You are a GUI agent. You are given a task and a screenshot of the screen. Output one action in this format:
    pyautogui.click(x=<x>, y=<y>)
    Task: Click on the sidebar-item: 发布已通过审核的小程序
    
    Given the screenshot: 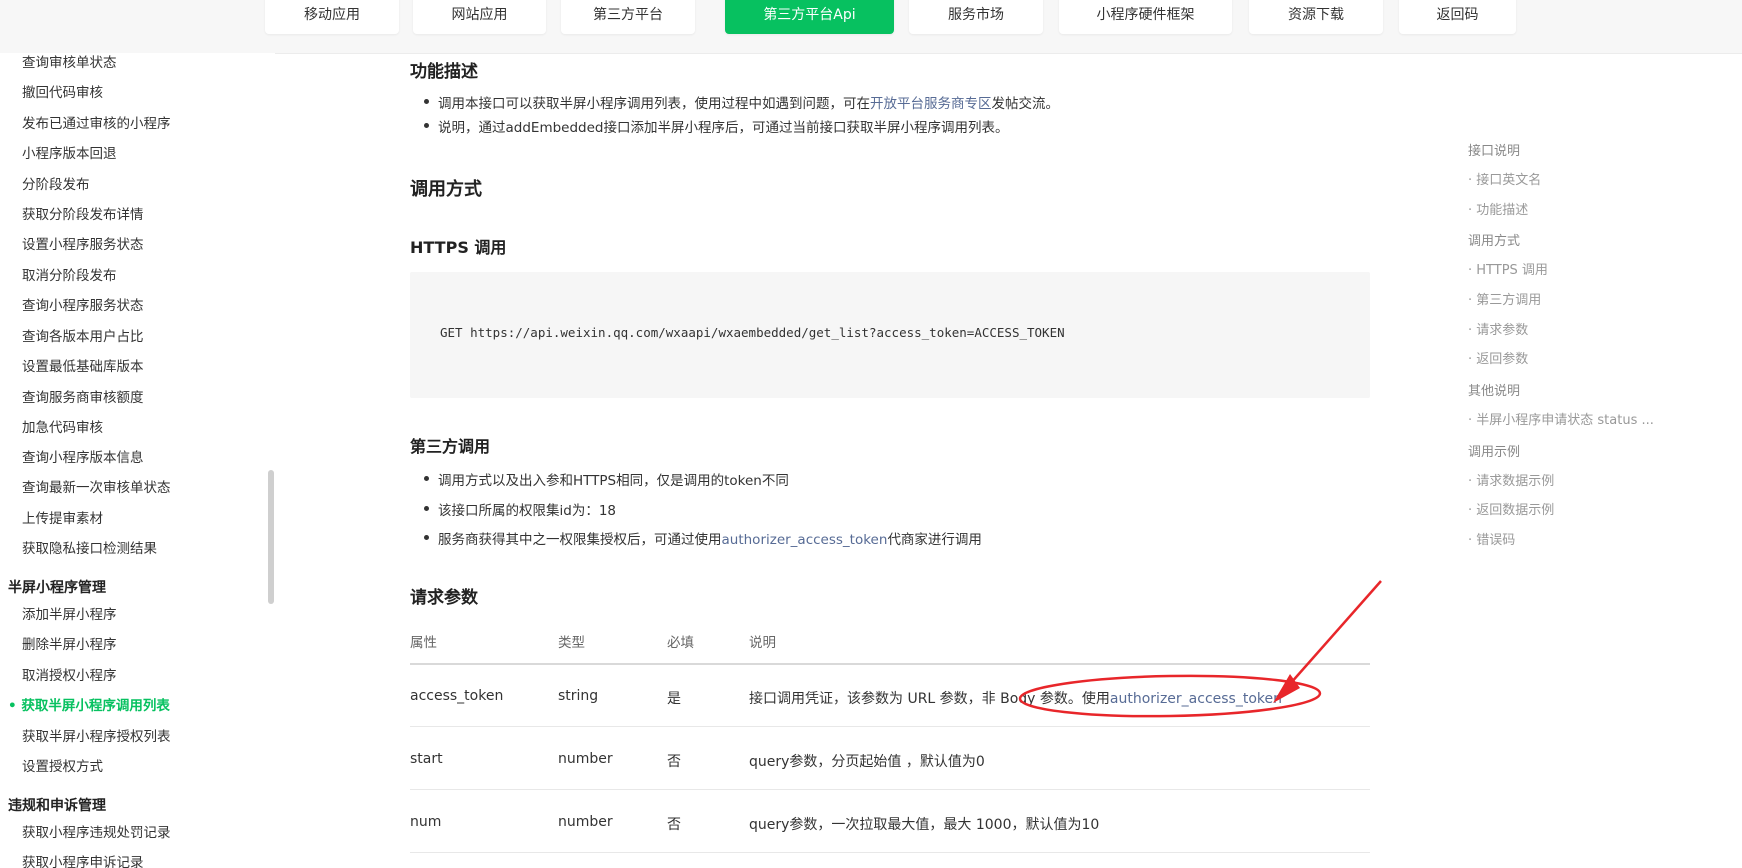 What is the action you would take?
    pyautogui.click(x=96, y=124)
    